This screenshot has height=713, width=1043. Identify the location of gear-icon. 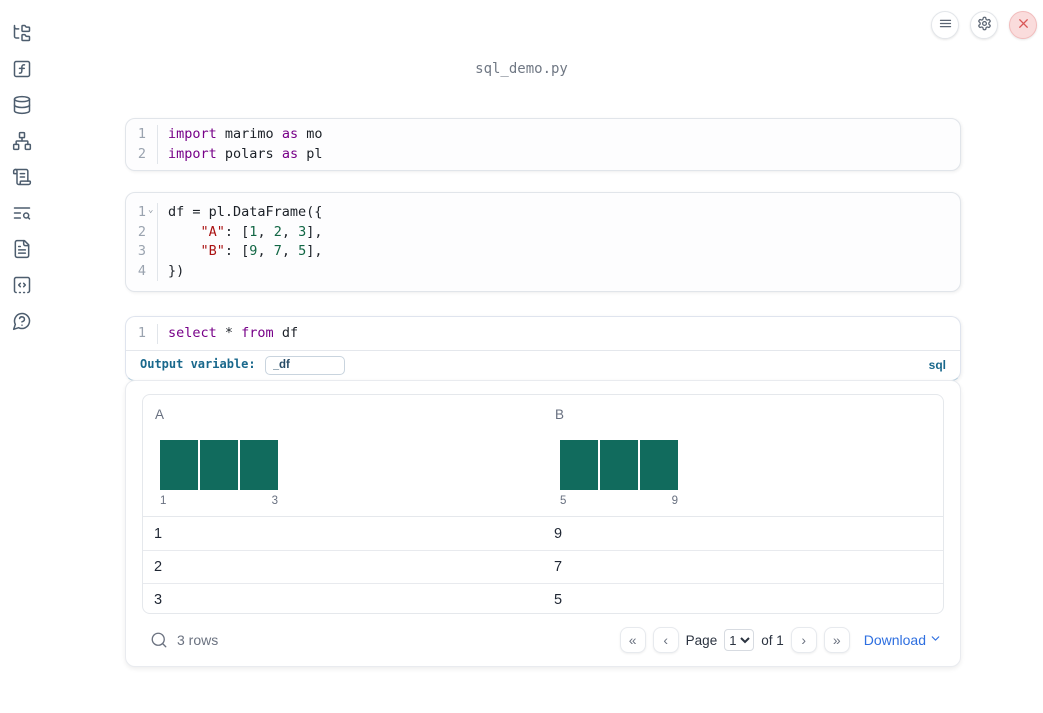
(984, 25).